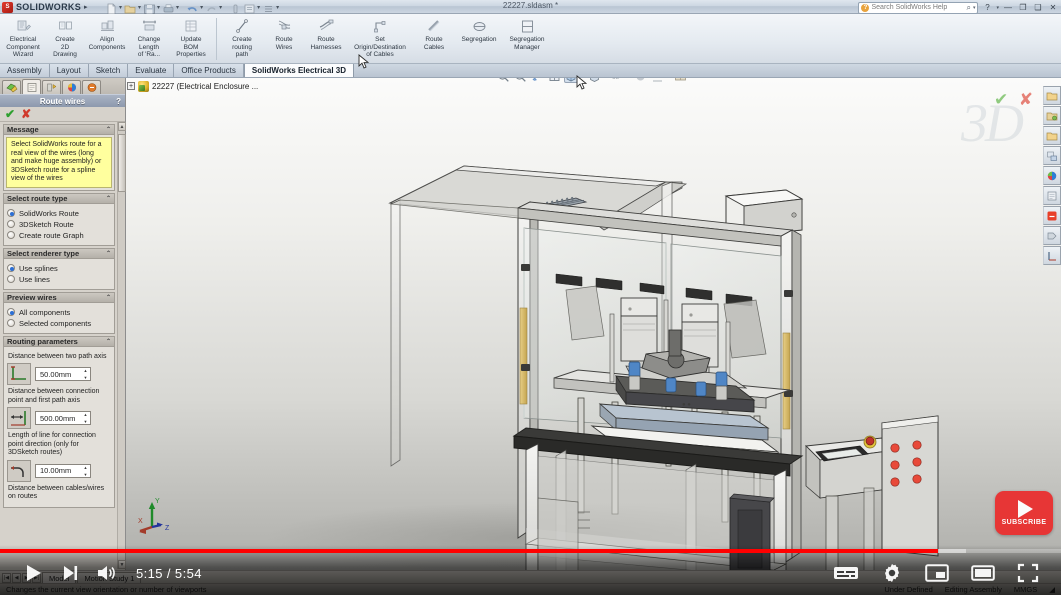  Describe the element at coordinates (1028, 573) in the screenshot. I see `fullscreen-button` at that location.